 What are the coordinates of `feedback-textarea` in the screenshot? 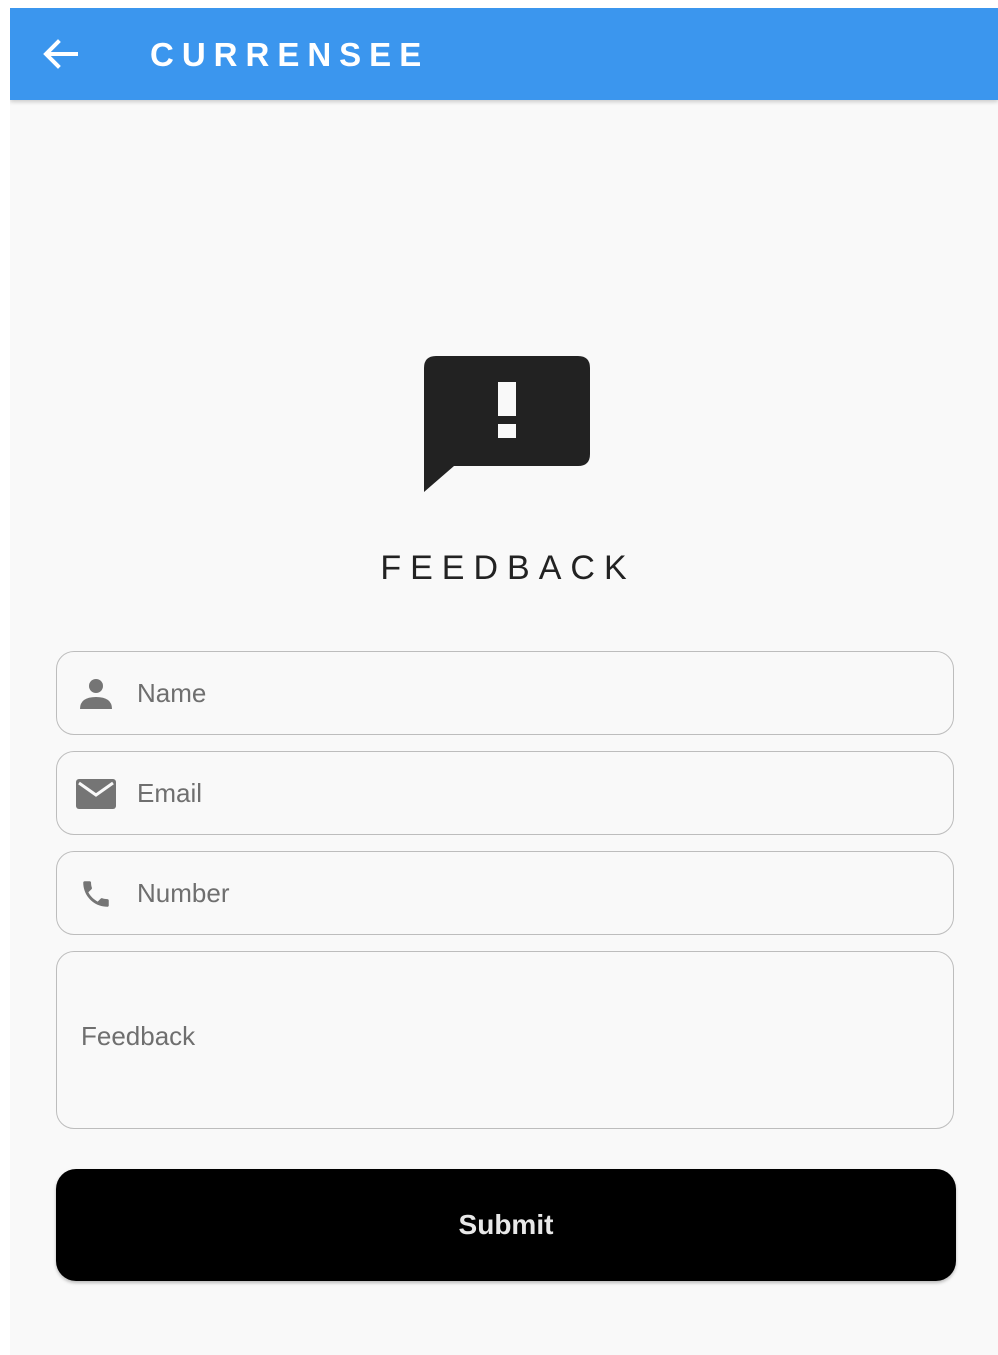 It's located at (501, 1041).